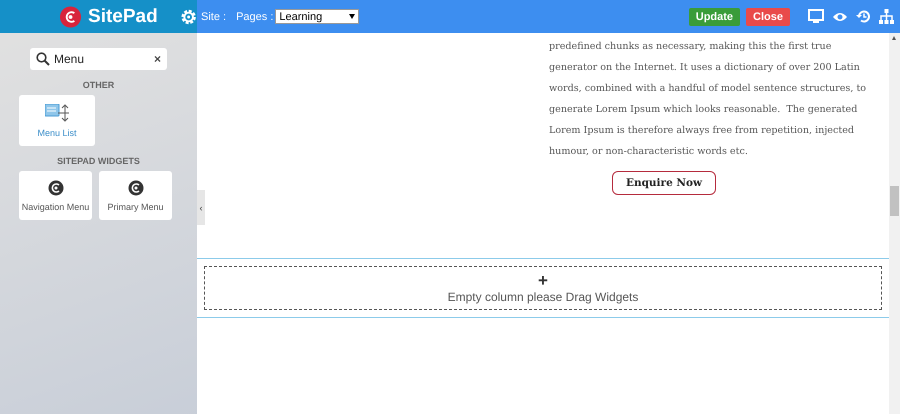  What do you see at coordinates (135, 195) in the screenshot?
I see `widget-card: Primary Menu` at bounding box center [135, 195].